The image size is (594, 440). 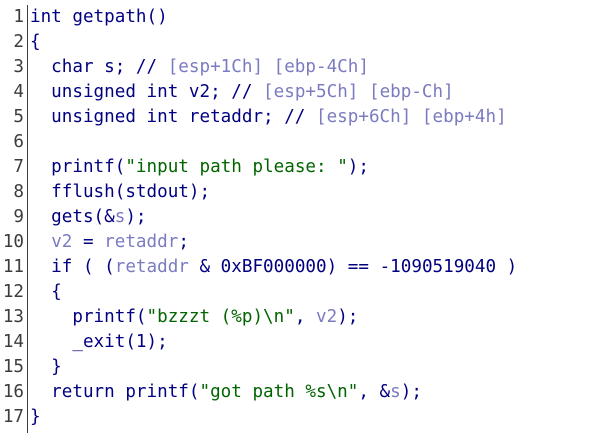 I want to click on code-line: 9 gets(&s);, so click(x=297, y=217).